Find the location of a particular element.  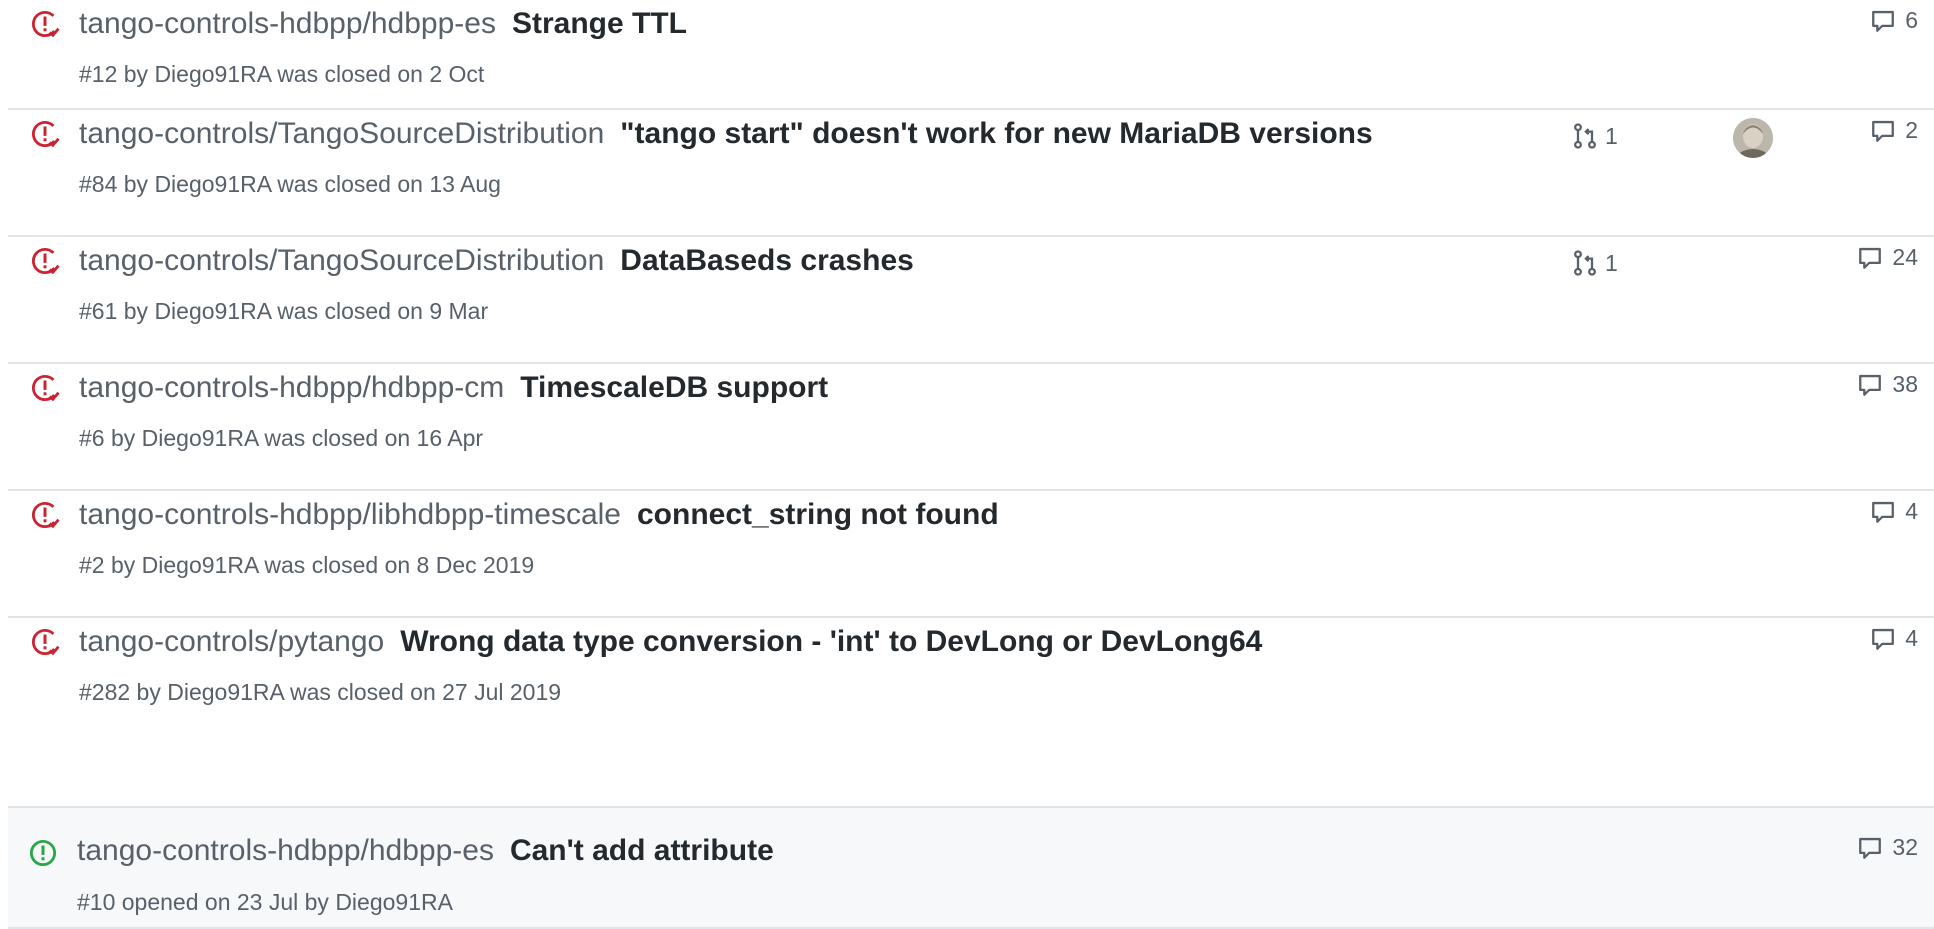

issue-meta: #12 by Diego91RA was closed on 2 Oct is located at coordinates (282, 74).